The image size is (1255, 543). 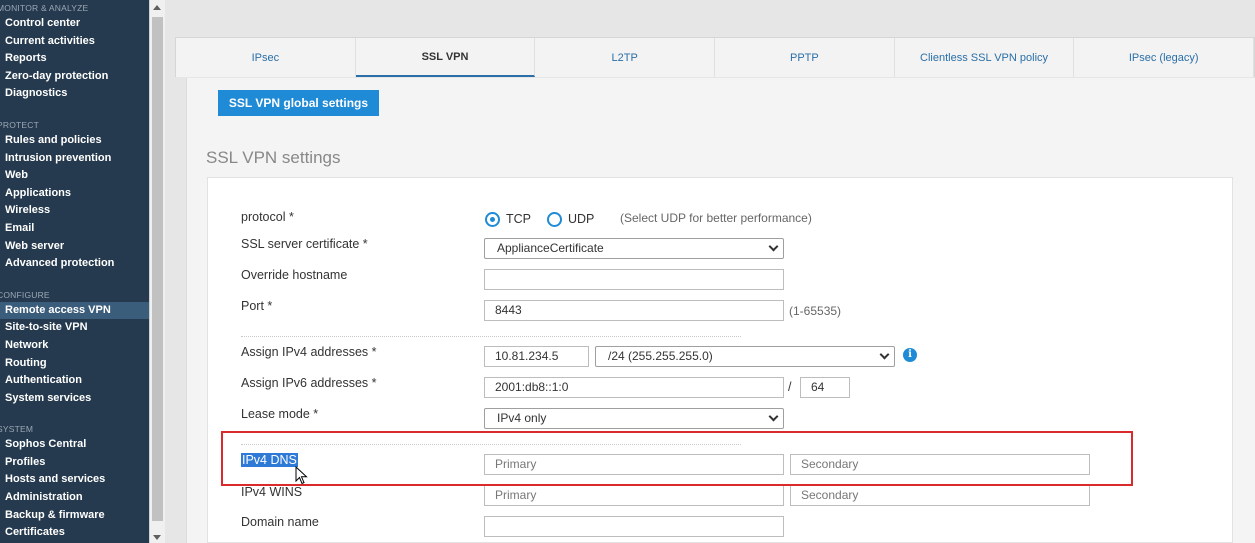 I want to click on override-hostname-label: Override hostname, so click(x=294, y=275).